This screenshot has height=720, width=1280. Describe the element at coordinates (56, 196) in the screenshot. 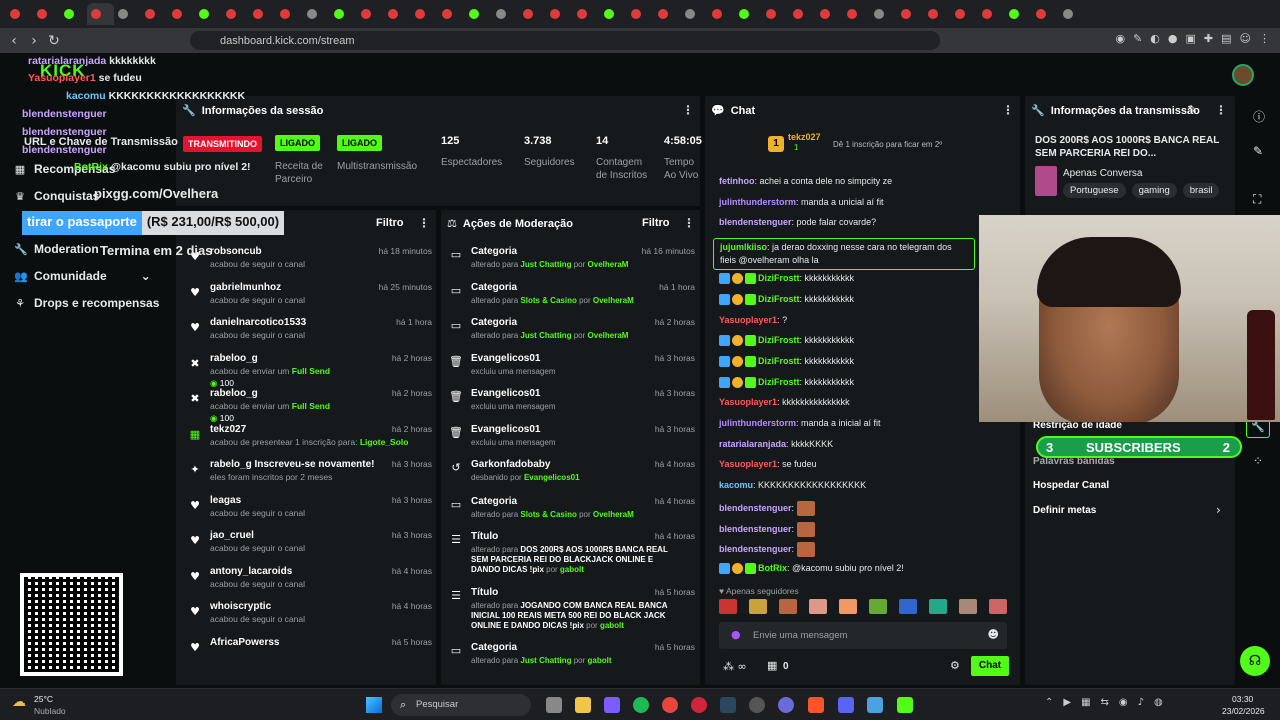

I see `sidebar-item-achievements: ♛ Conquistas` at that location.